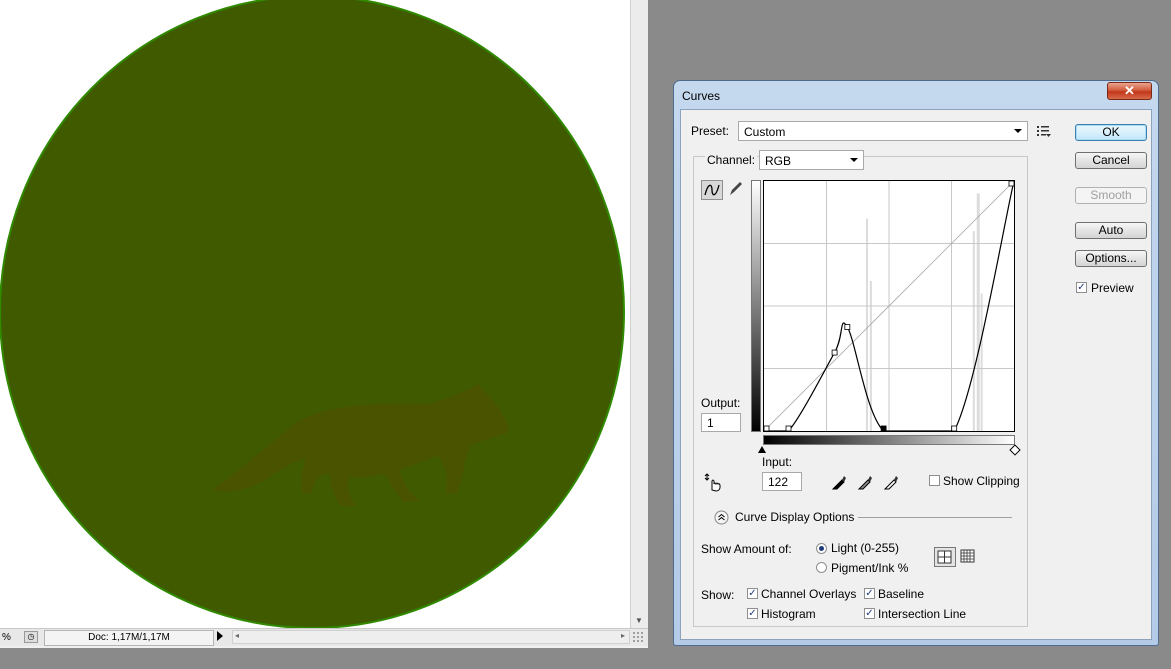  I want to click on options-separator, so click(935, 517).